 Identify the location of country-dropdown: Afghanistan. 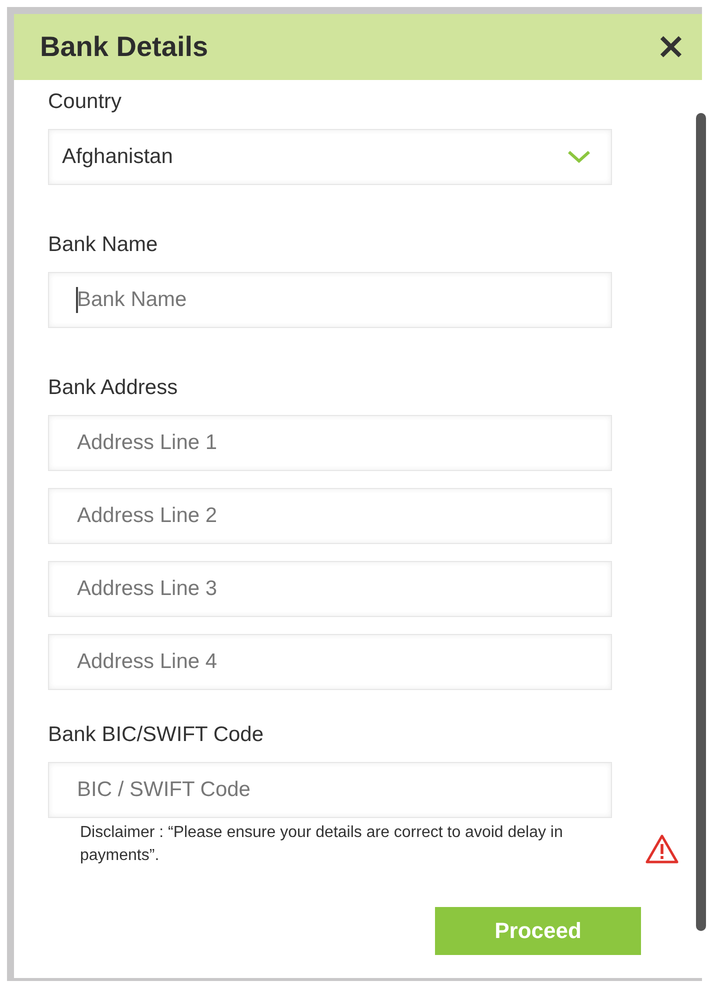
(330, 157).